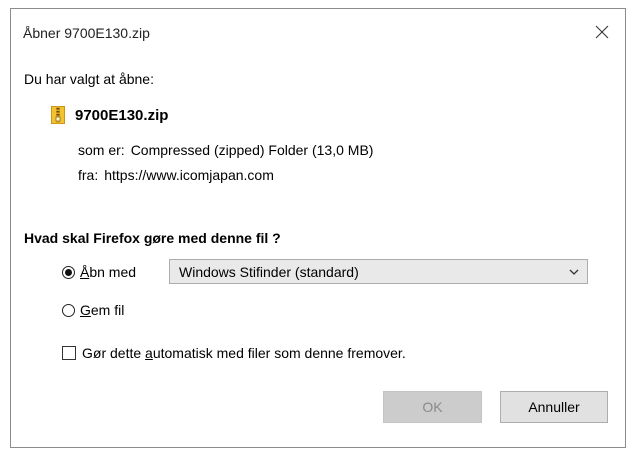 The image size is (638, 459). What do you see at coordinates (58, 115) in the screenshot?
I see `zip-folder-icon` at bounding box center [58, 115].